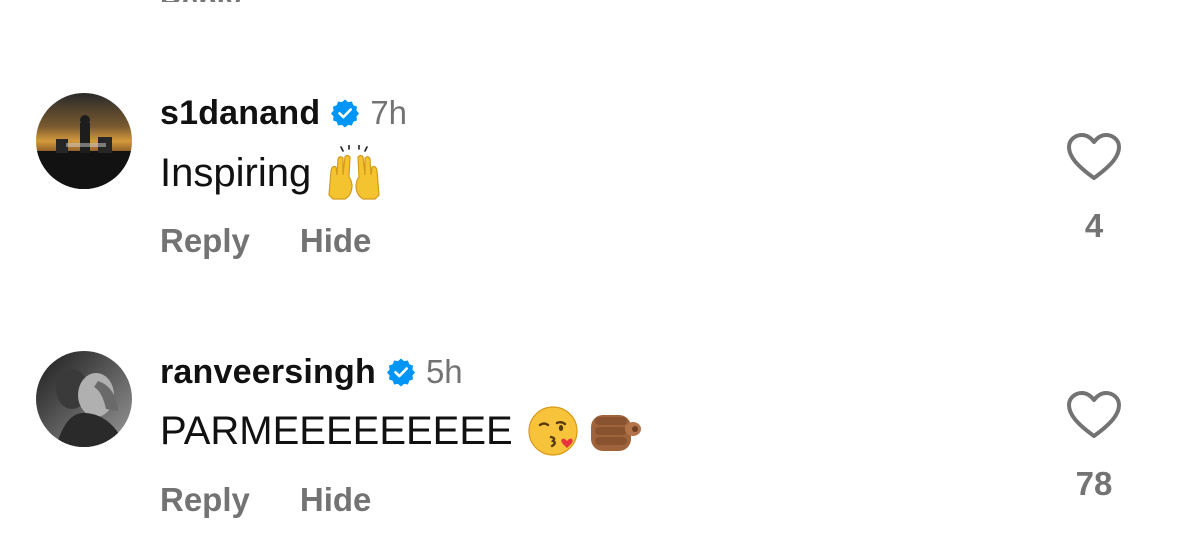 This screenshot has width=1179, height=560. Describe the element at coordinates (401, 372) in the screenshot. I see `verified-badge-icon` at that location.